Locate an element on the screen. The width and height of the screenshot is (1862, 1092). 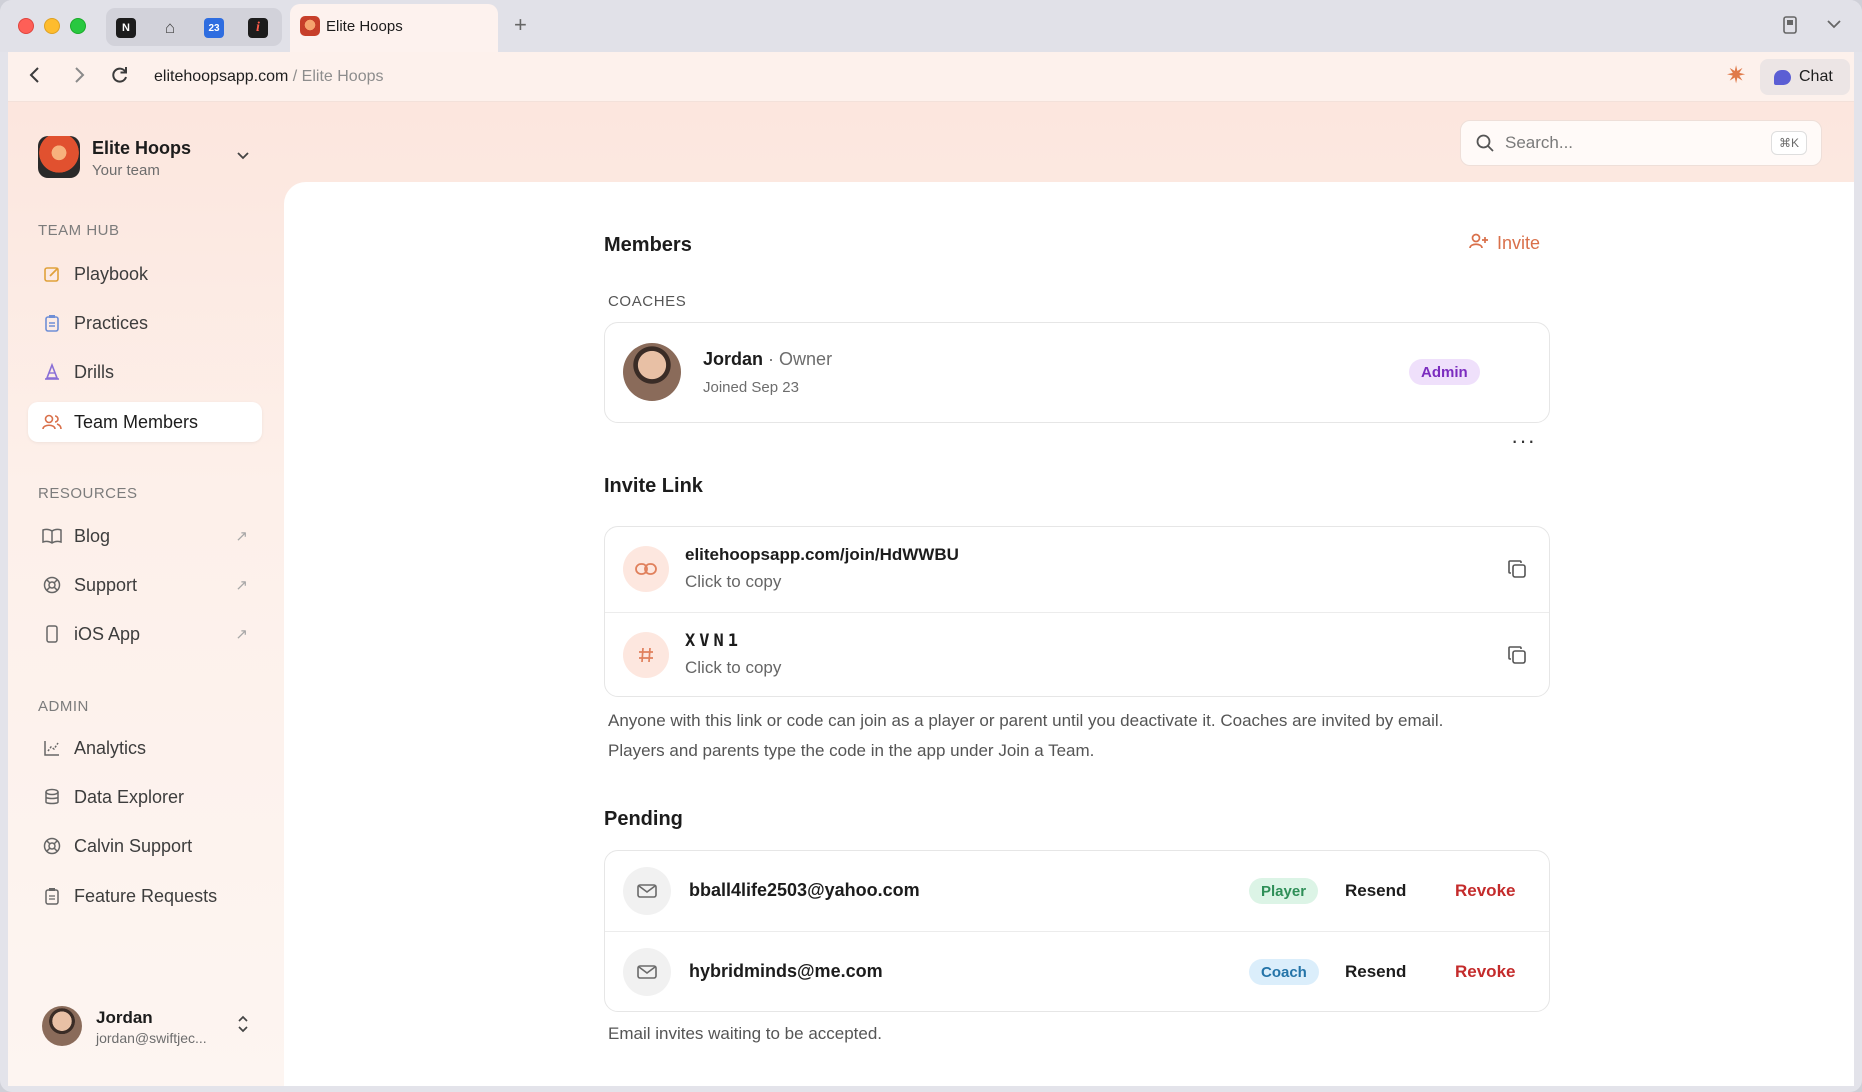
invite-link-url: elitehoopsapp.com/join/HdWWBU is located at coordinates (822, 554).